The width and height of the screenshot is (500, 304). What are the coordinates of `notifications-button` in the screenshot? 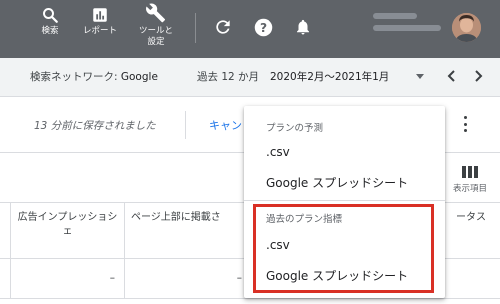 It's located at (303, 27).